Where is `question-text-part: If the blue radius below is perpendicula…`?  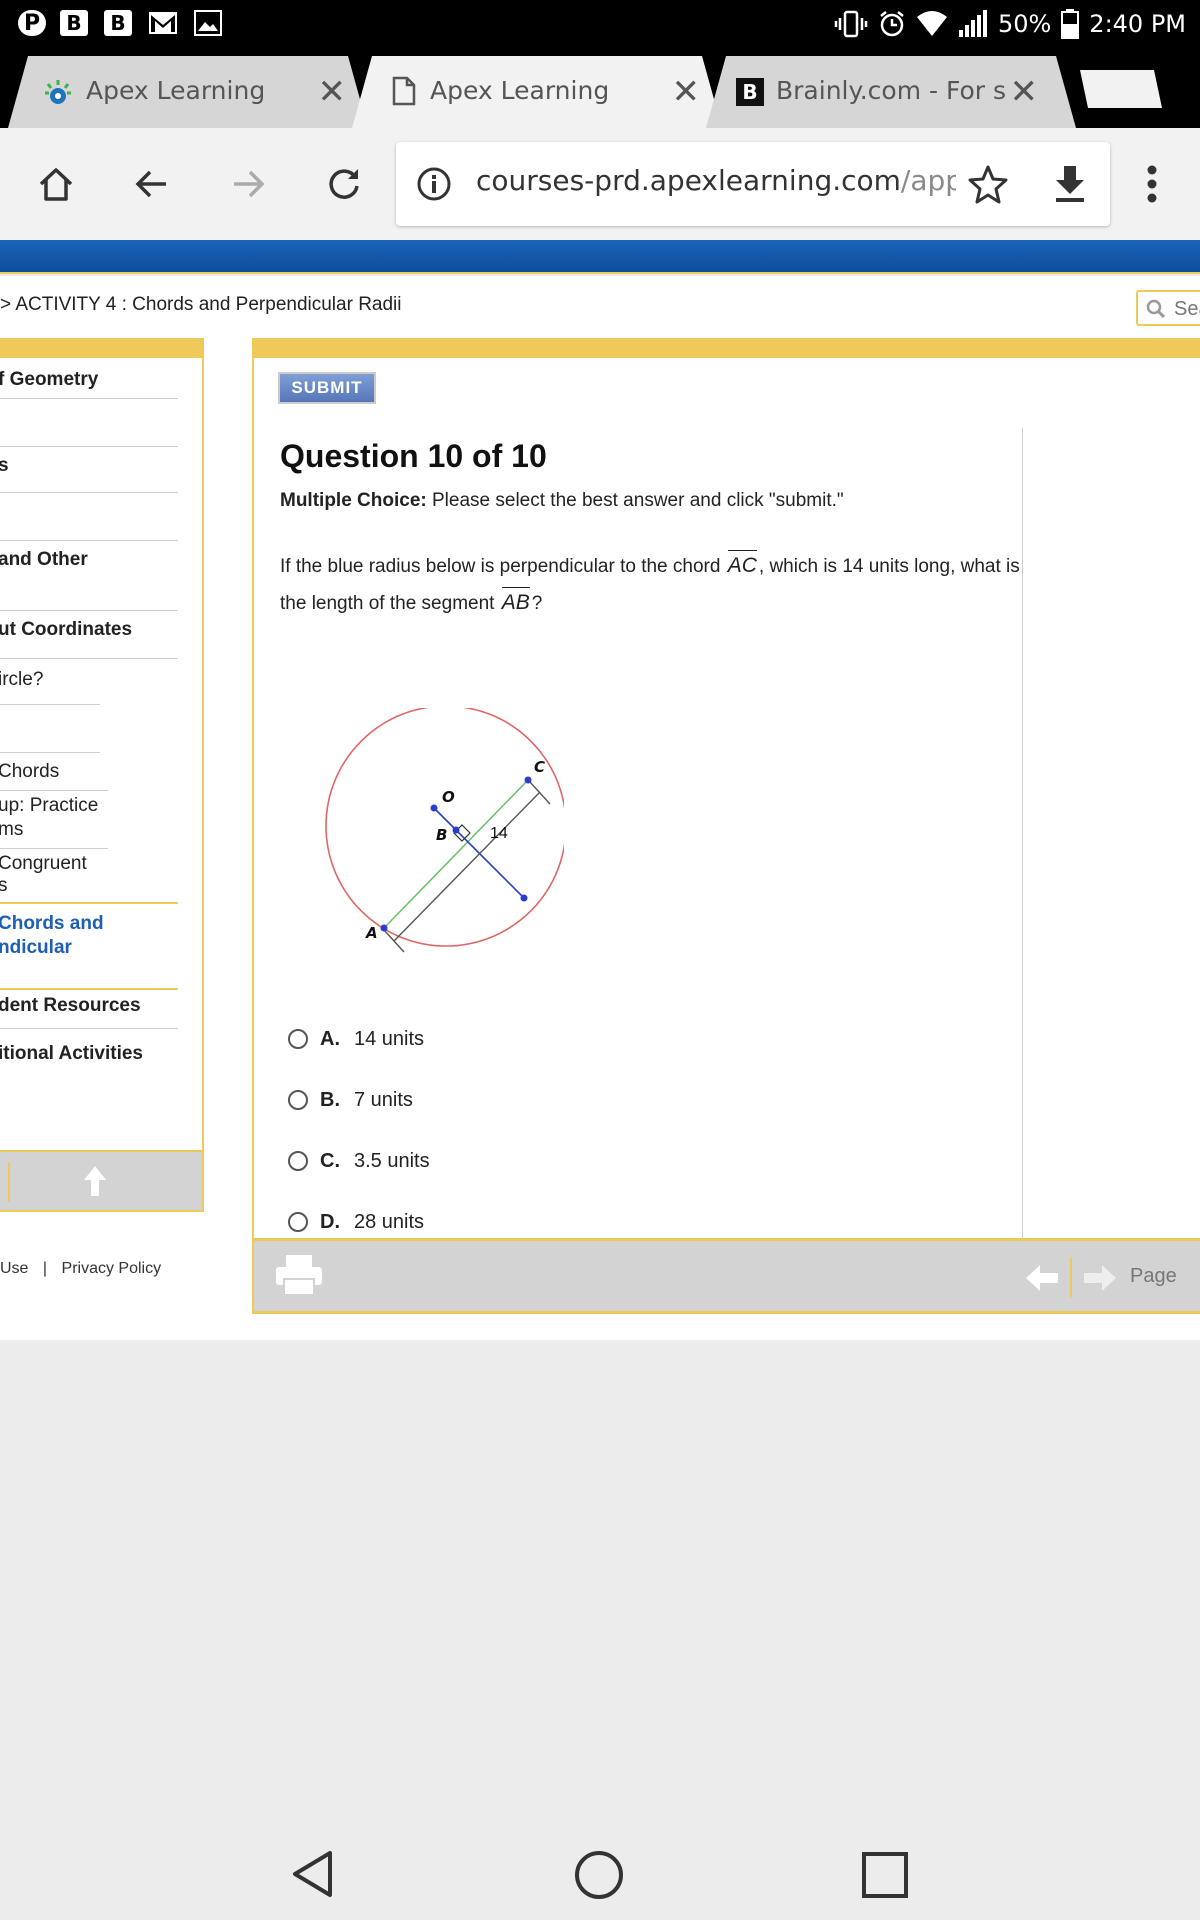 question-text-part: If the blue radius below is perpendicula… is located at coordinates (503, 566).